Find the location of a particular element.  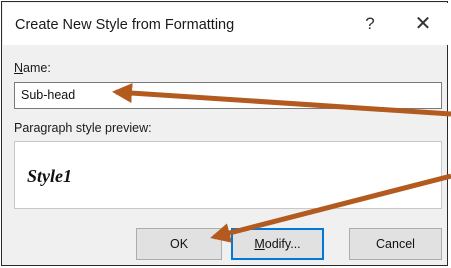

name-input: Sub-head is located at coordinates (228, 95).